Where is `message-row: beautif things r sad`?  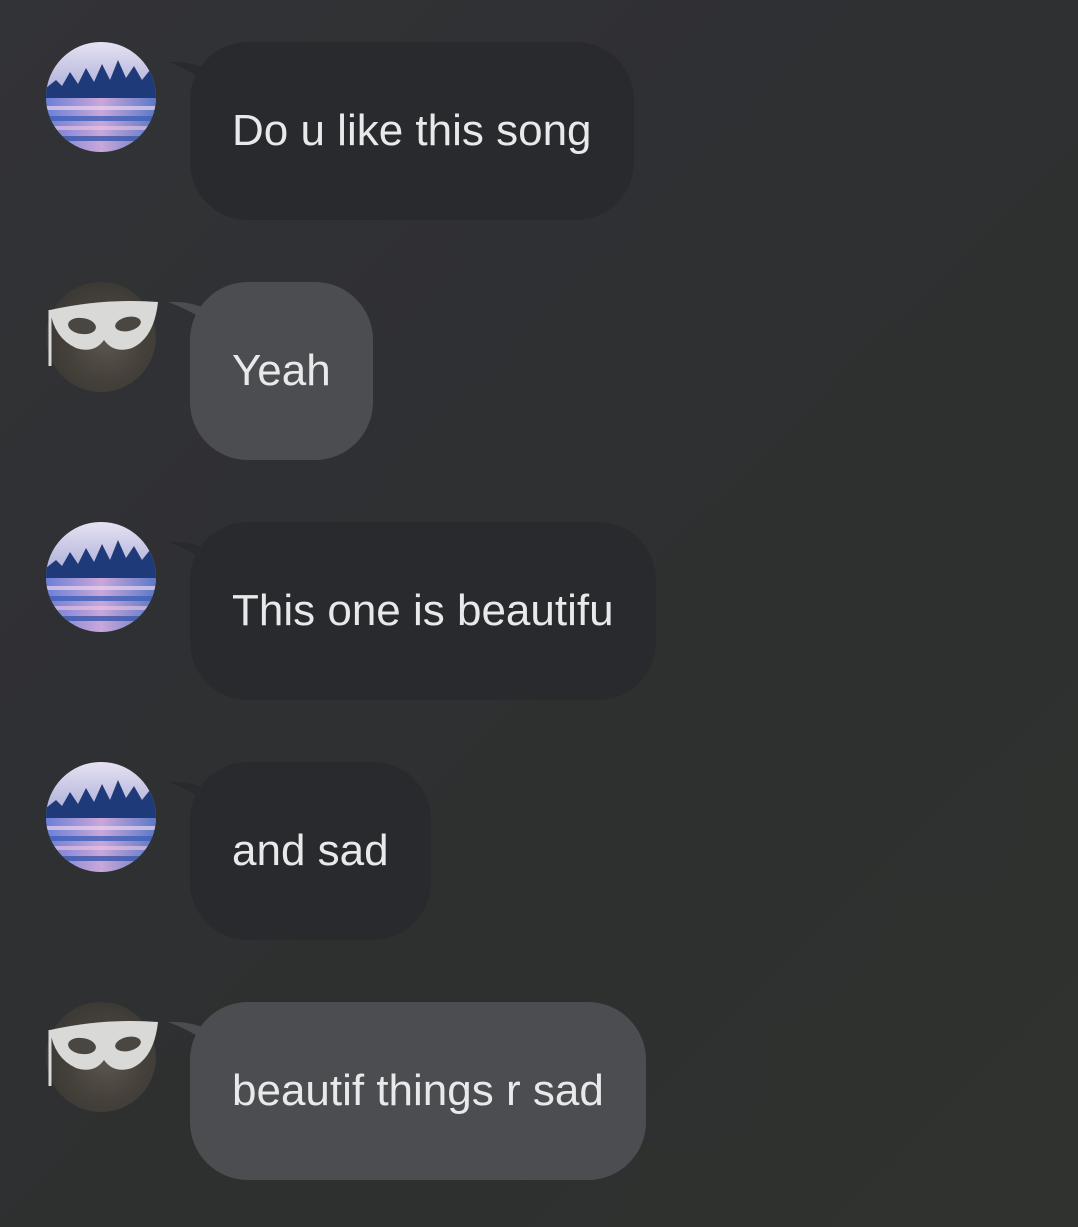 message-row: beautif things r sad is located at coordinates (539, 1092).